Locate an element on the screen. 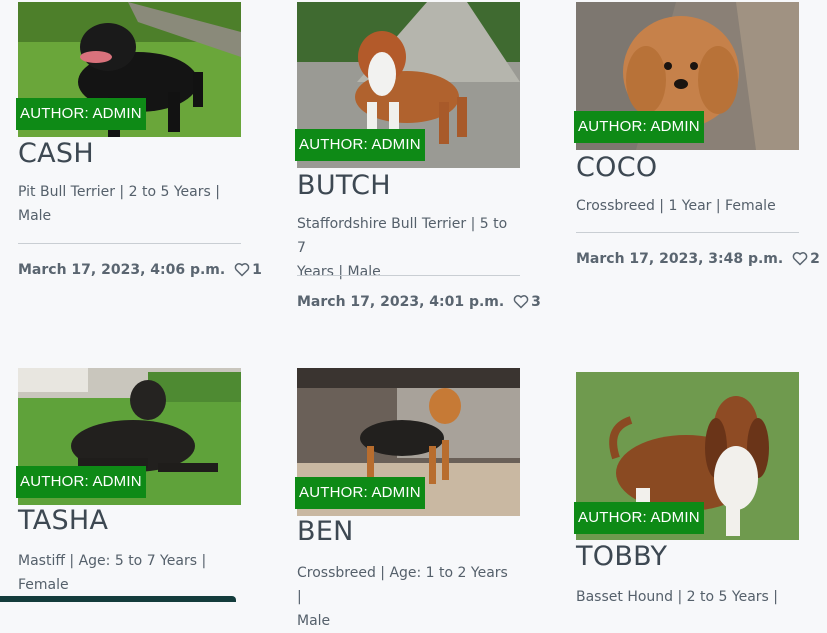  post-title: COCO is located at coordinates (616, 167).